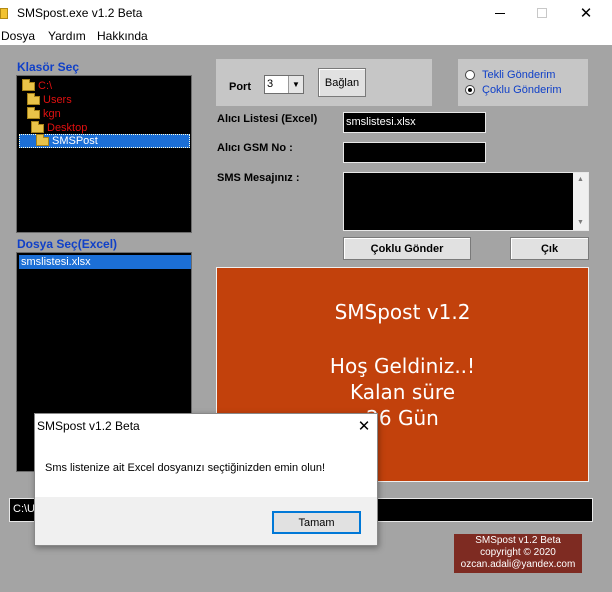 The image size is (612, 592). Describe the element at coordinates (18, 36) in the screenshot. I see `menu-dosya: Dosya` at that location.